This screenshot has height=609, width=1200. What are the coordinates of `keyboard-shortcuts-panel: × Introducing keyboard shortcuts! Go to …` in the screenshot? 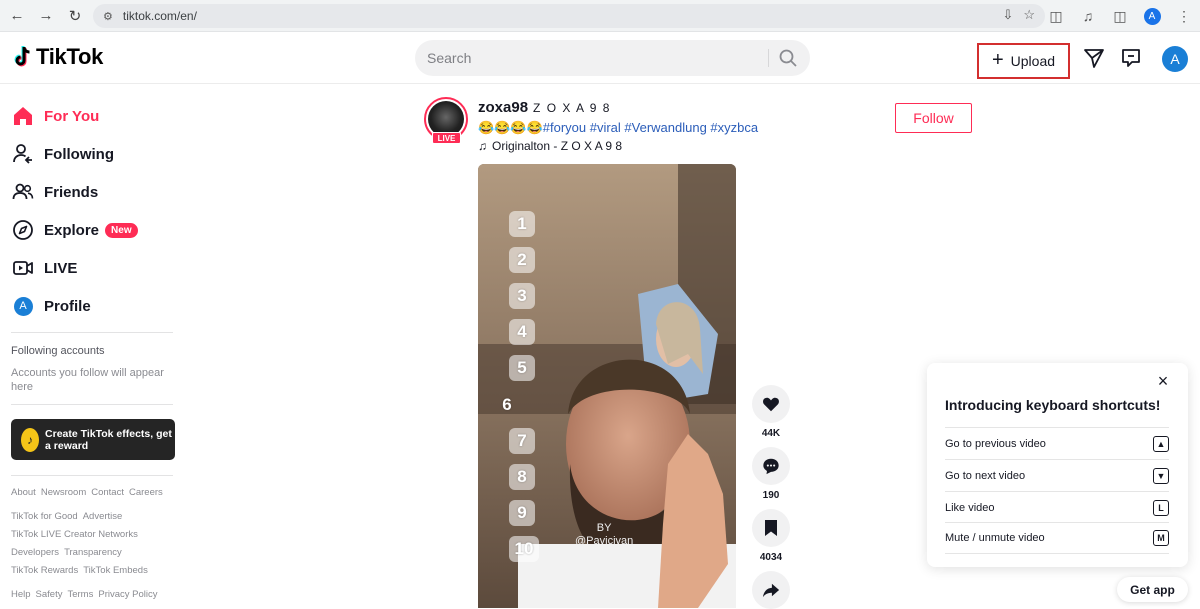 It's located at (1057, 465).